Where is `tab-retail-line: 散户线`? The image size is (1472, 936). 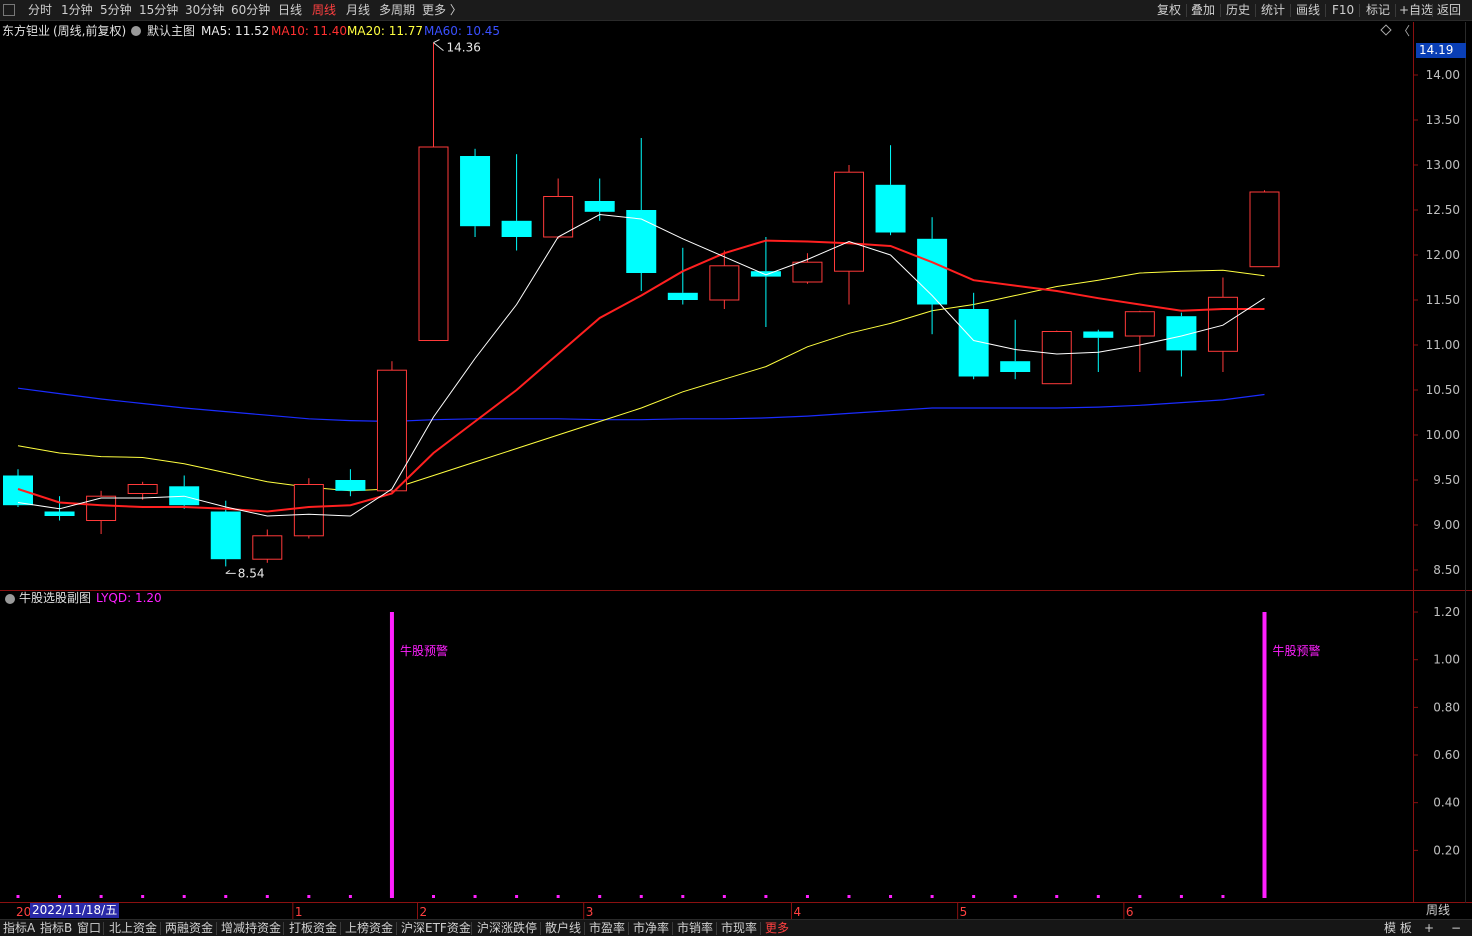
tab-retail-line: 散户线 is located at coordinates (563, 928).